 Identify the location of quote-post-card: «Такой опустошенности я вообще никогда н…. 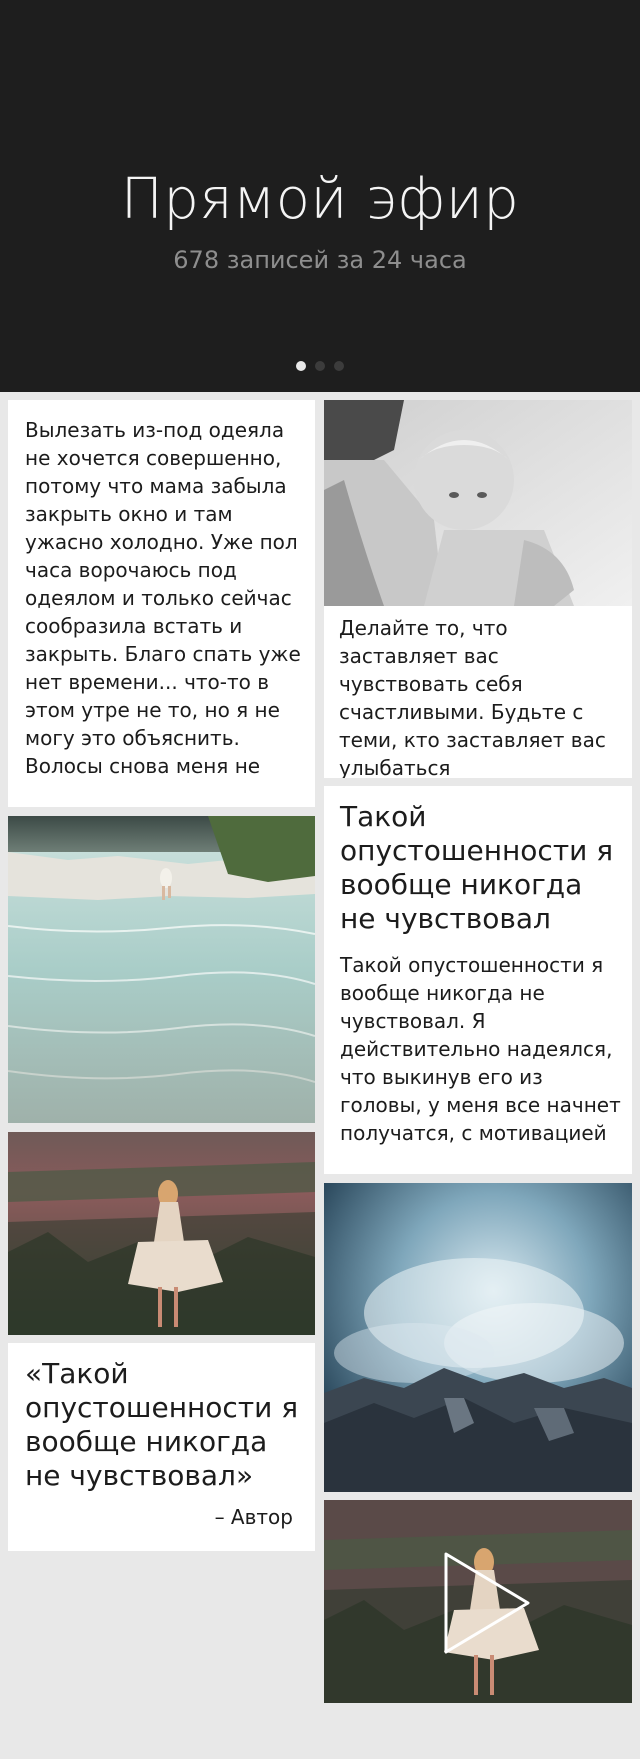
(161, 1447).